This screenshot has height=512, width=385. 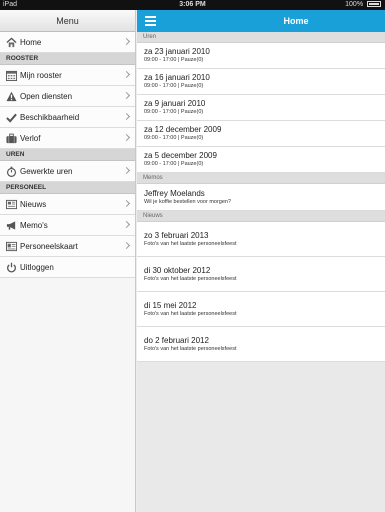 What do you see at coordinates (177, 270) in the screenshot?
I see `nieuws-date: di 30 oktober 2012` at bounding box center [177, 270].